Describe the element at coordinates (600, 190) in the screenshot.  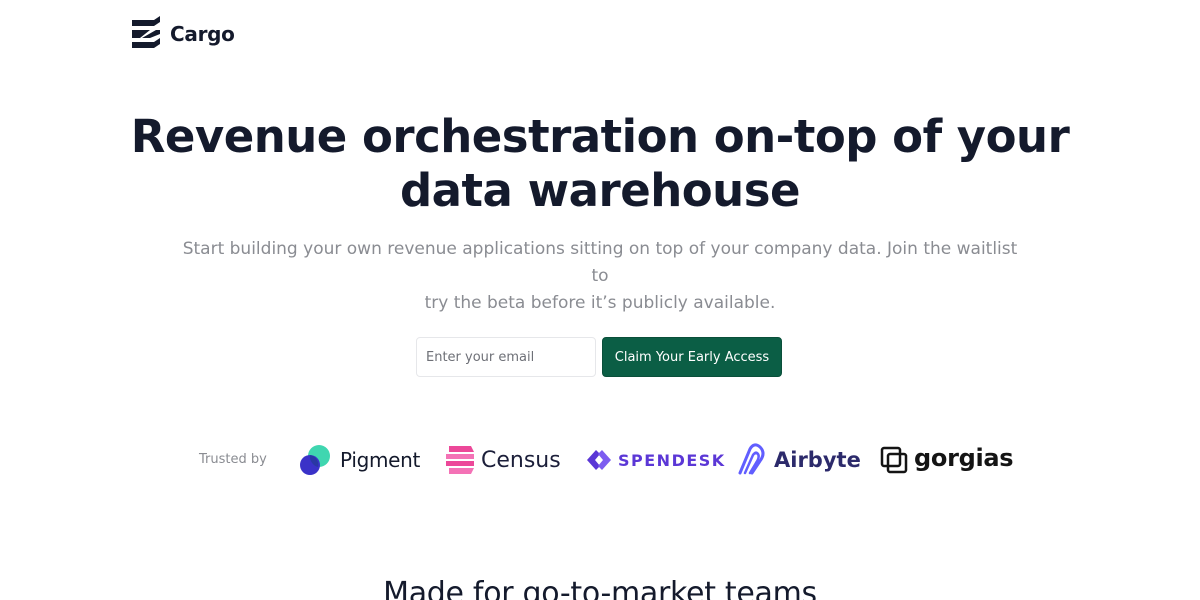
I see `hero-title-line2: data warehouse` at that location.